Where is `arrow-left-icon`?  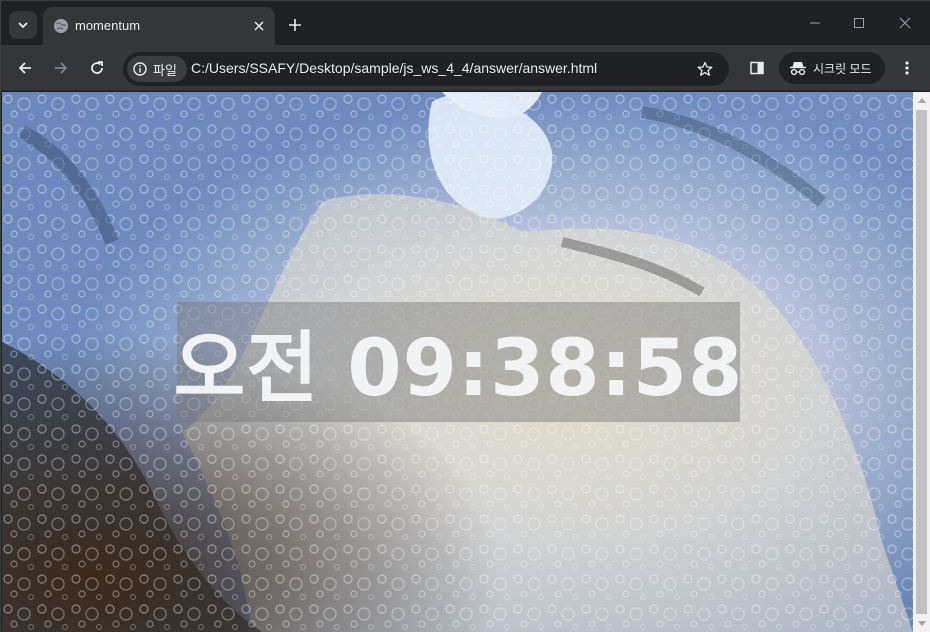
arrow-left-icon is located at coordinates (24, 68).